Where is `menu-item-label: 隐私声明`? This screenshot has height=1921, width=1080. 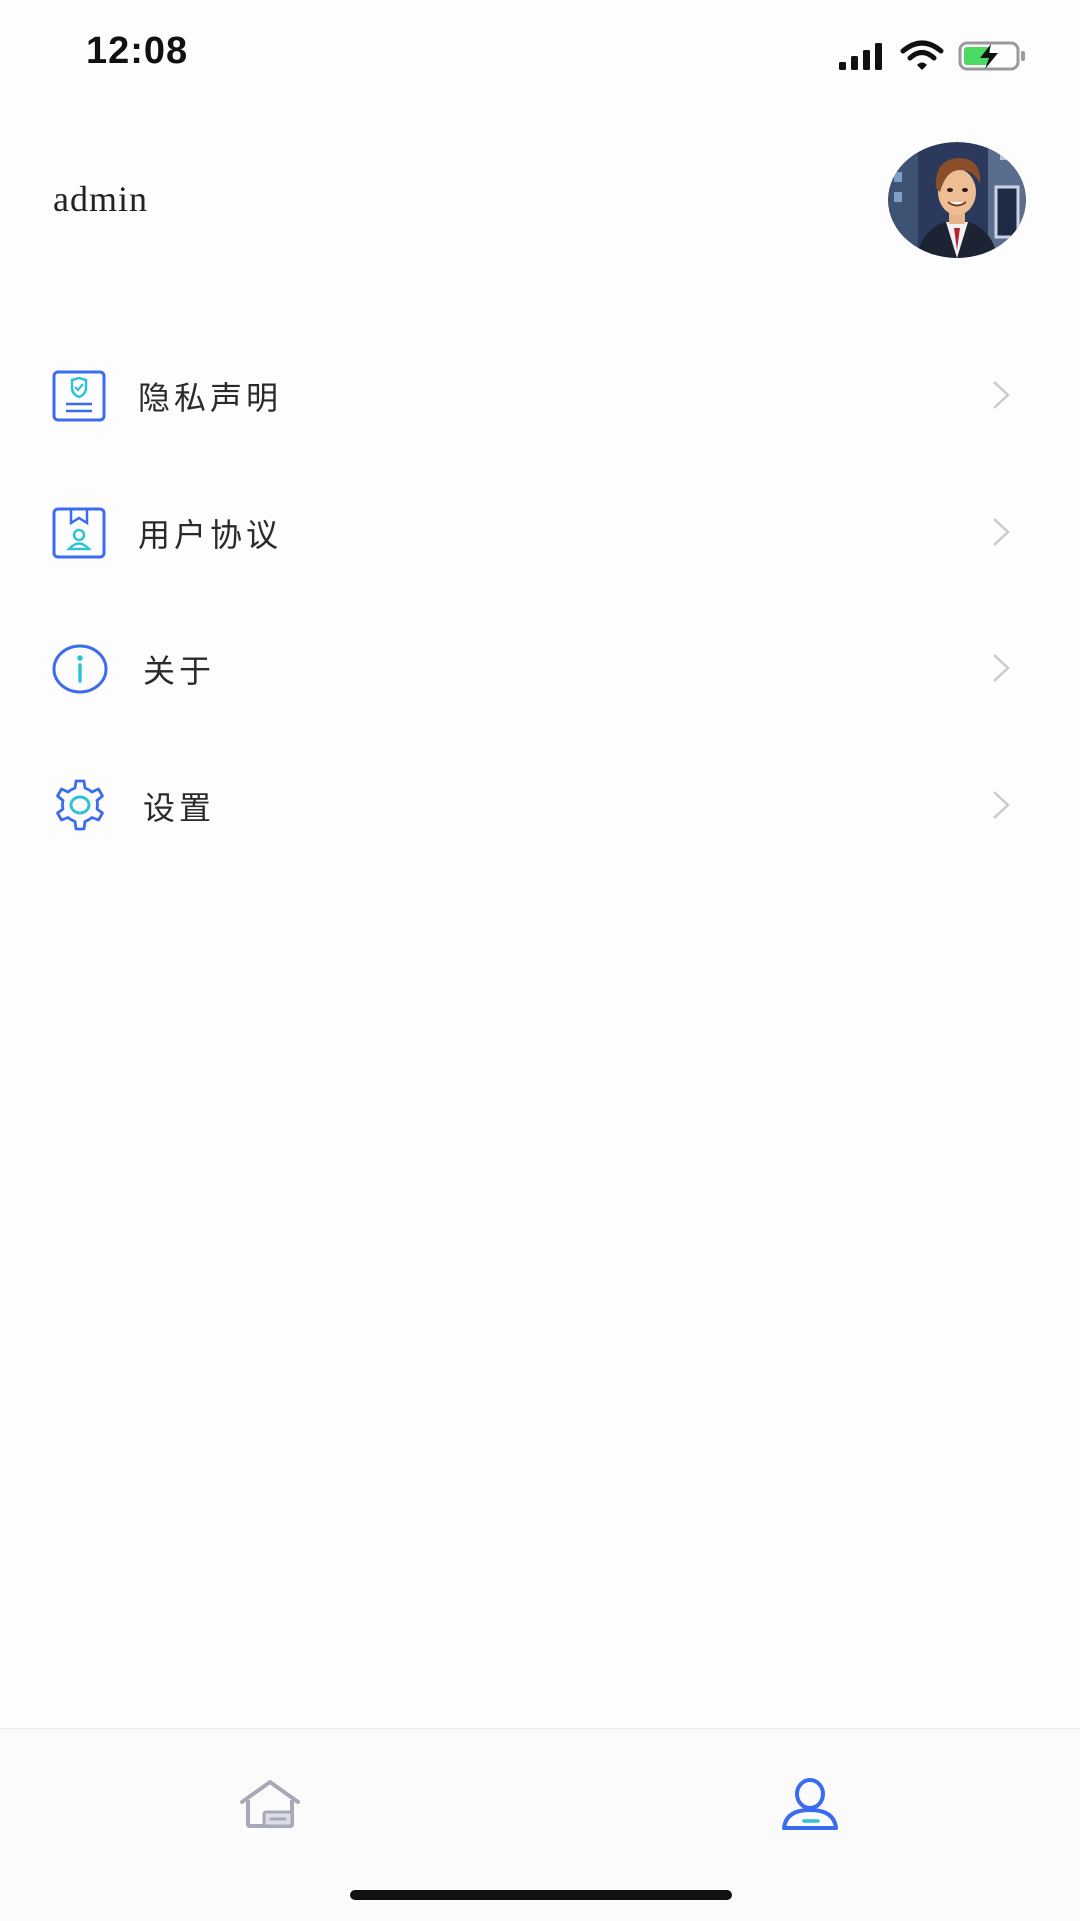
menu-item-label: 隐私声明 is located at coordinates (210, 398).